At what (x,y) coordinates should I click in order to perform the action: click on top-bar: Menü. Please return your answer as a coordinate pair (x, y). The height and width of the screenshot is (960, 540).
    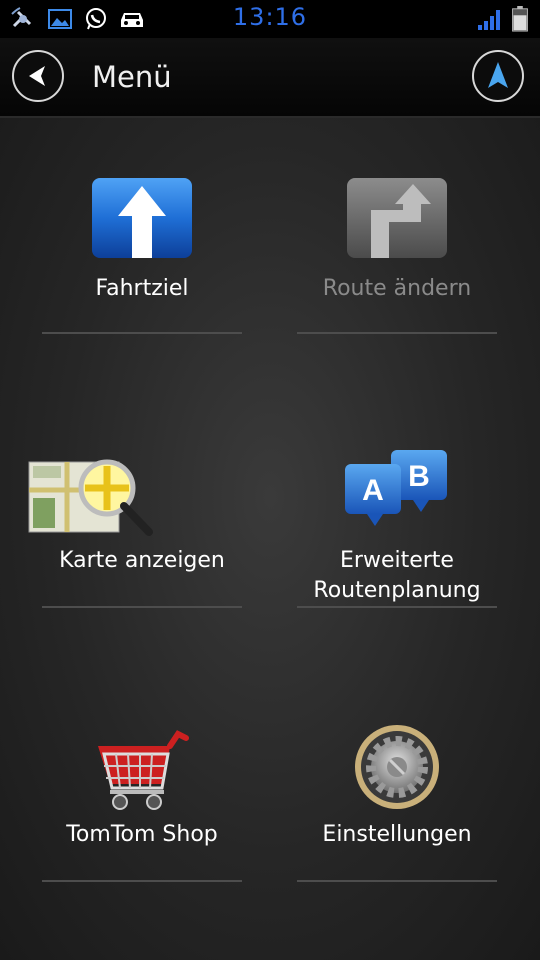
    Looking at the image, I should click on (270, 78).